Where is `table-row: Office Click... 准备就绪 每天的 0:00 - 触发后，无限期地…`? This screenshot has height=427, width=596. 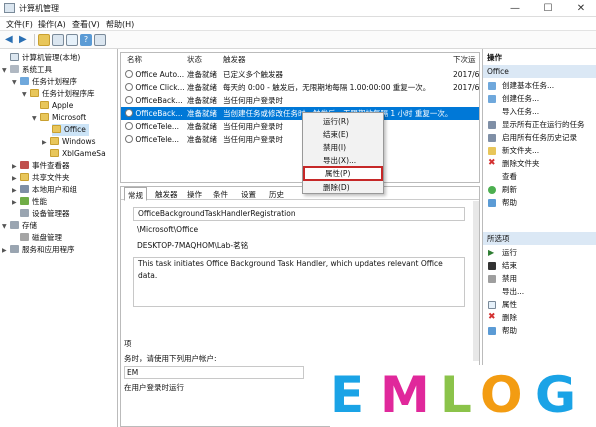 table-row: Office Click... 准备就绪 每天的 0:00 - 触发后，无限期地… is located at coordinates (300, 87).